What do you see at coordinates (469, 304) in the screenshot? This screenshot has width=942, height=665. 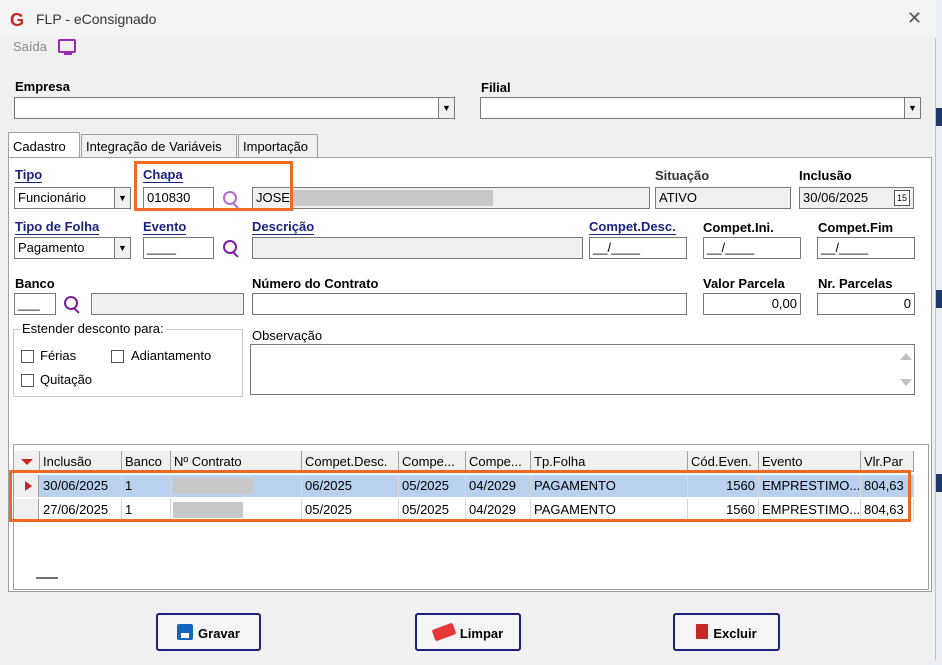 I see `numero-contrato-input` at bounding box center [469, 304].